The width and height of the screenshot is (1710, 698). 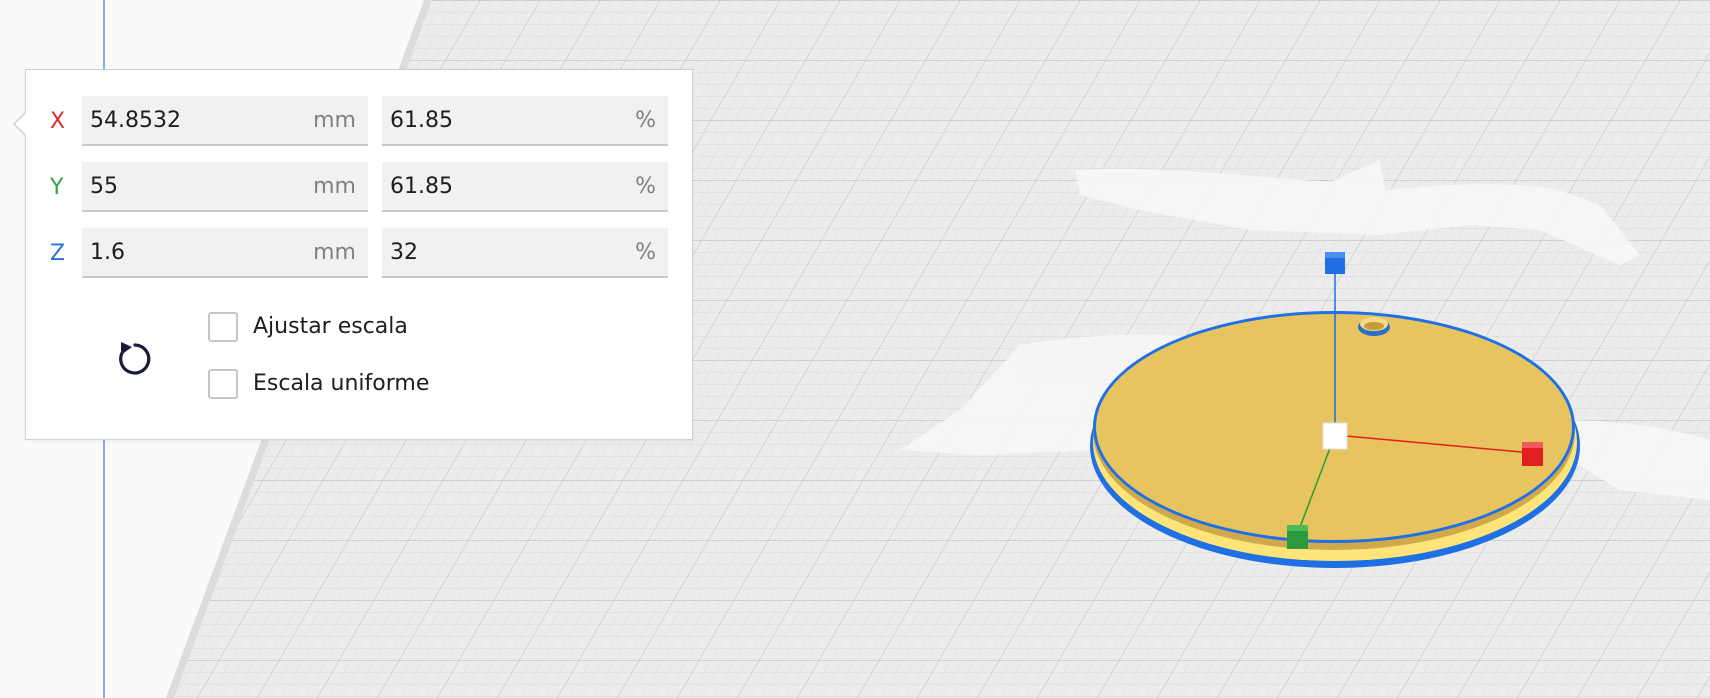 I want to click on x-percent-unit: %, so click(x=645, y=120).